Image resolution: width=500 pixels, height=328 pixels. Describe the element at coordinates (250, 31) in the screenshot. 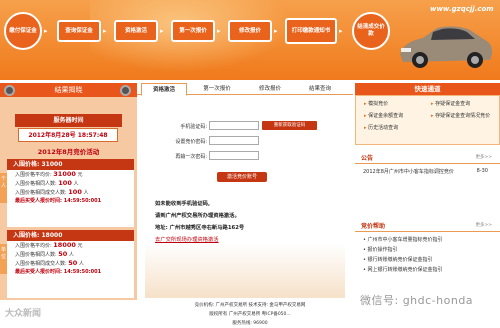

I see `step-modify-bid: 修改报价` at that location.